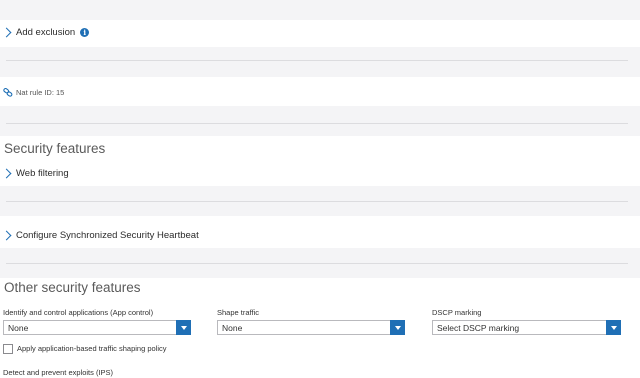 The image size is (640, 378). I want to click on nat-rule: Nat rule ID: 15, so click(33, 92).